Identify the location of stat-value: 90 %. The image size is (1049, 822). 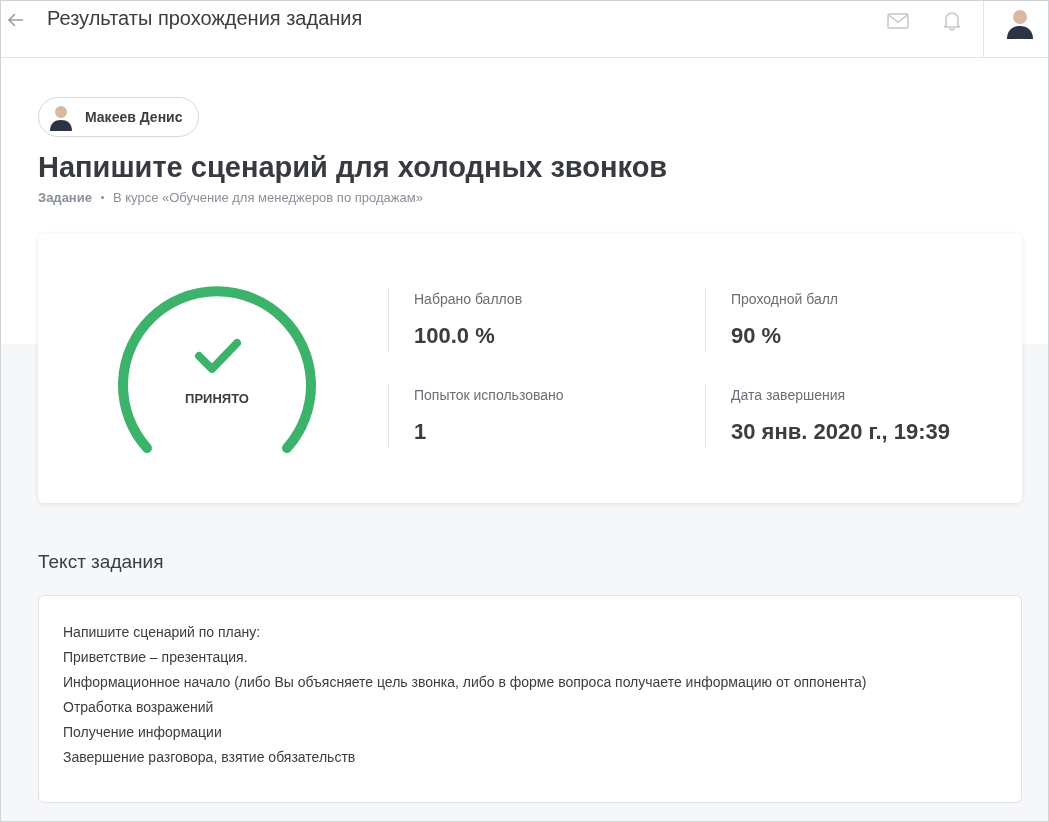
(757, 336).